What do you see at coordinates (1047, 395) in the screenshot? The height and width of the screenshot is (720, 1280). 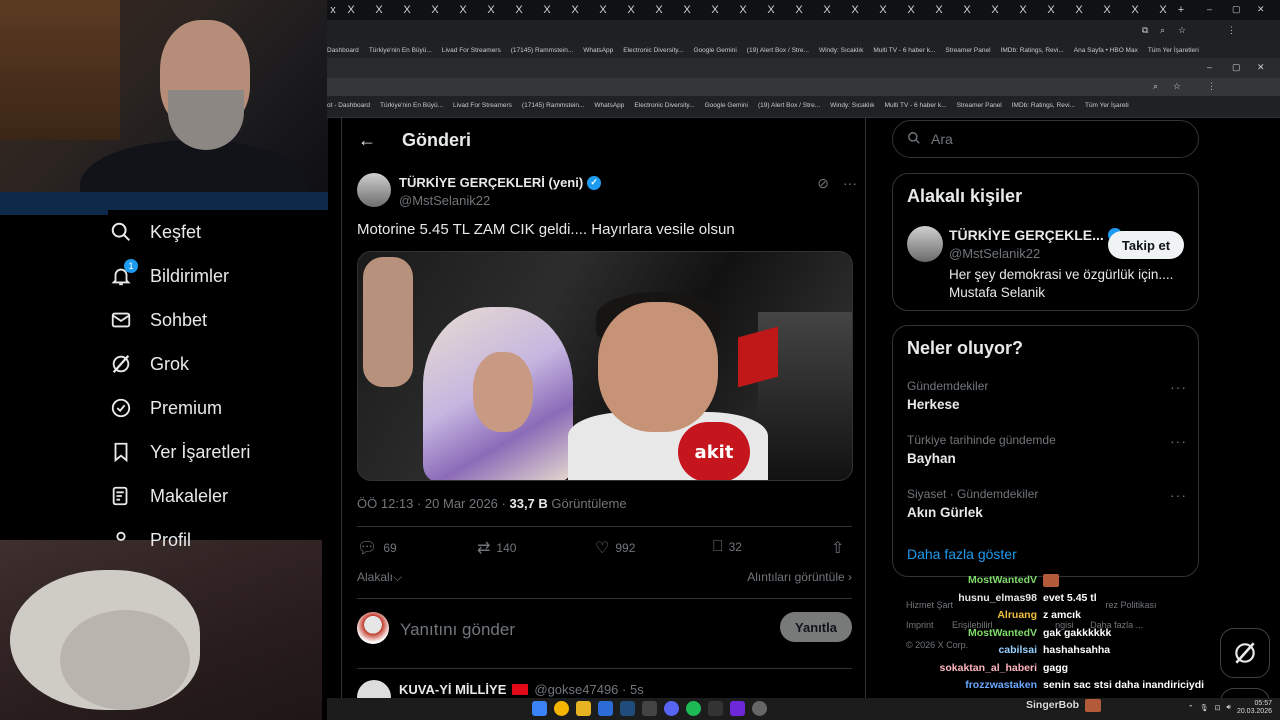 I see `trend-item: Gündemdekiler Herkese ···` at bounding box center [1047, 395].